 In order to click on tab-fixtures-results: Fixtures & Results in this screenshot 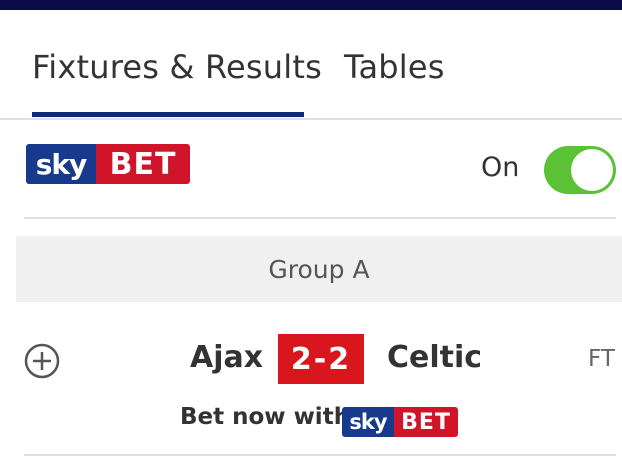, I will do `click(177, 67)`.